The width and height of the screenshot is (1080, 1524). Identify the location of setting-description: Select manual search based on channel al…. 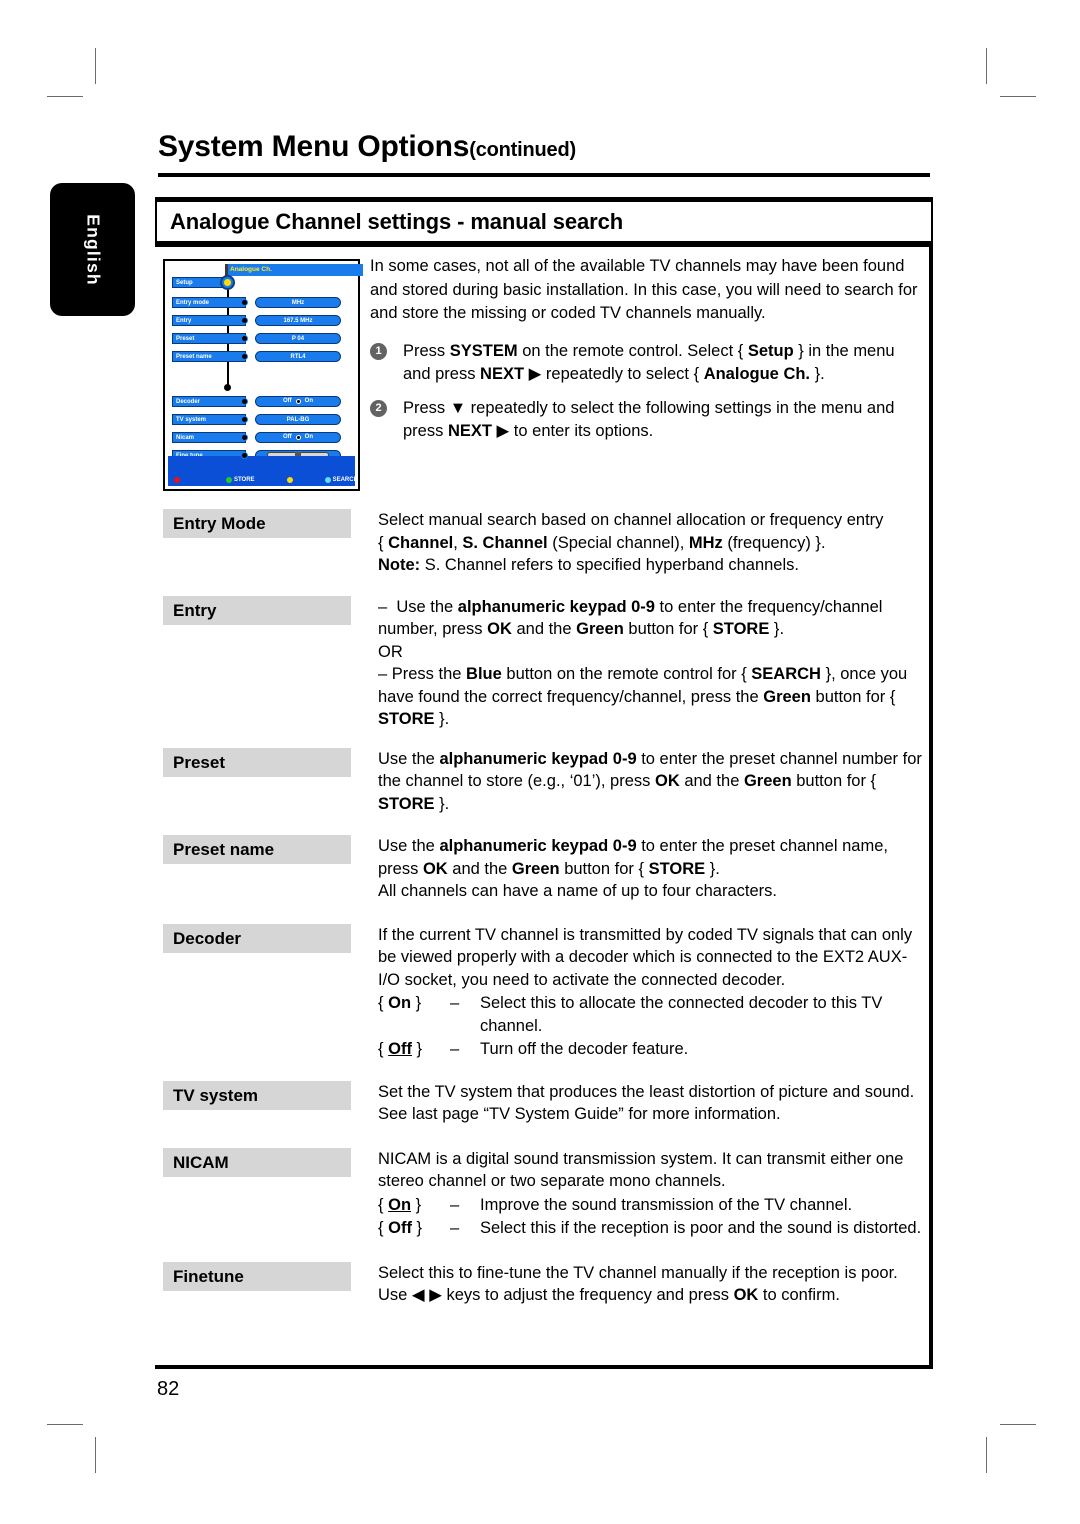
(631, 542).